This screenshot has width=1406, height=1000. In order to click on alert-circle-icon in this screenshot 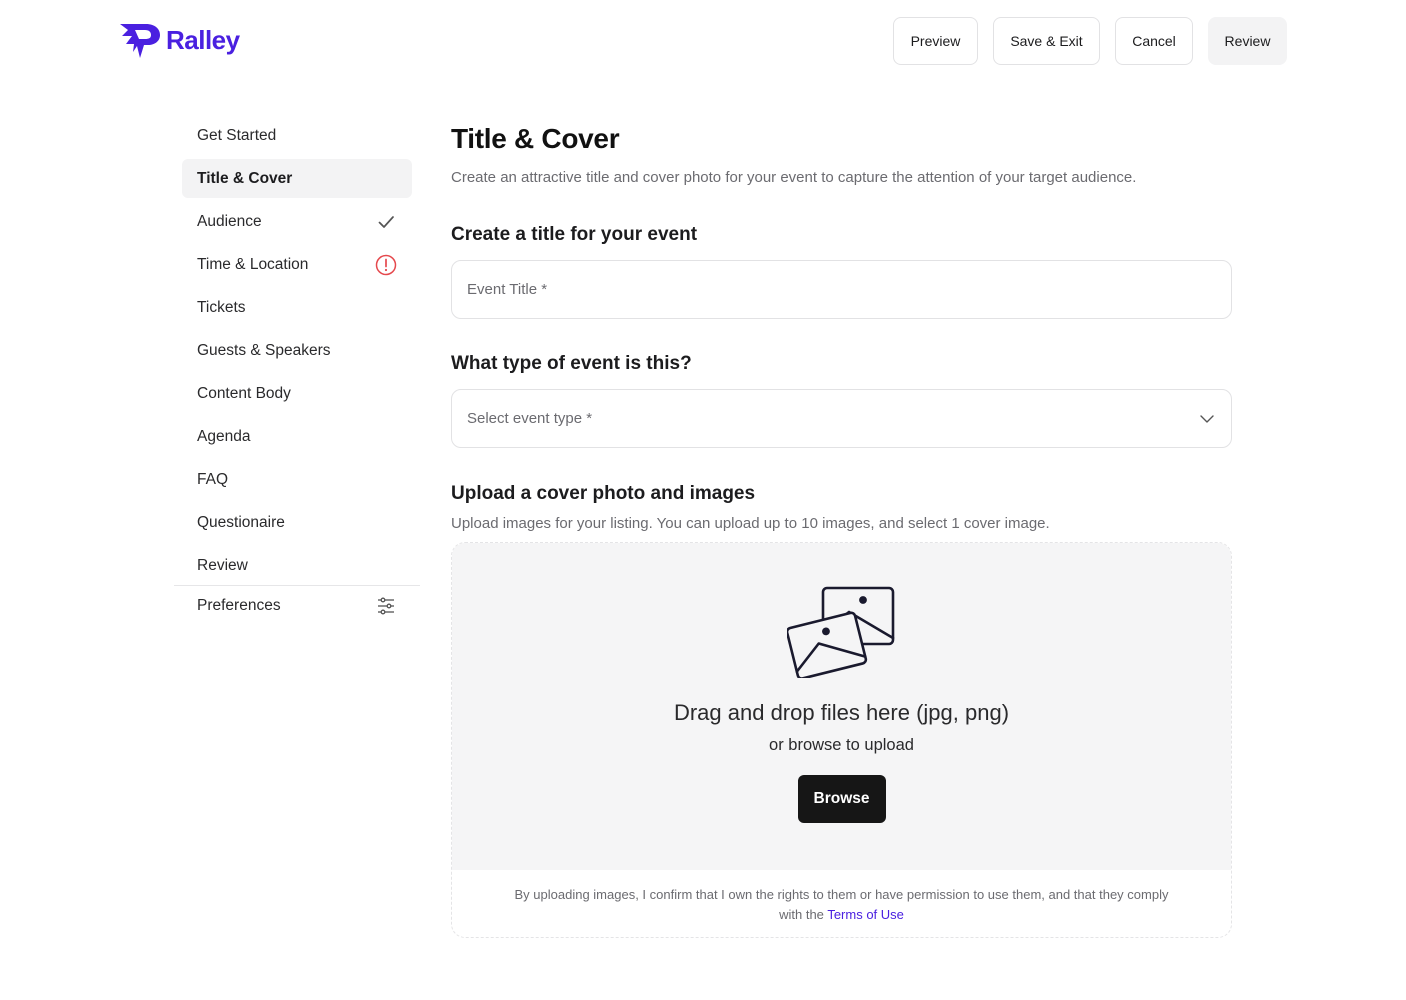, I will do `click(386, 265)`.